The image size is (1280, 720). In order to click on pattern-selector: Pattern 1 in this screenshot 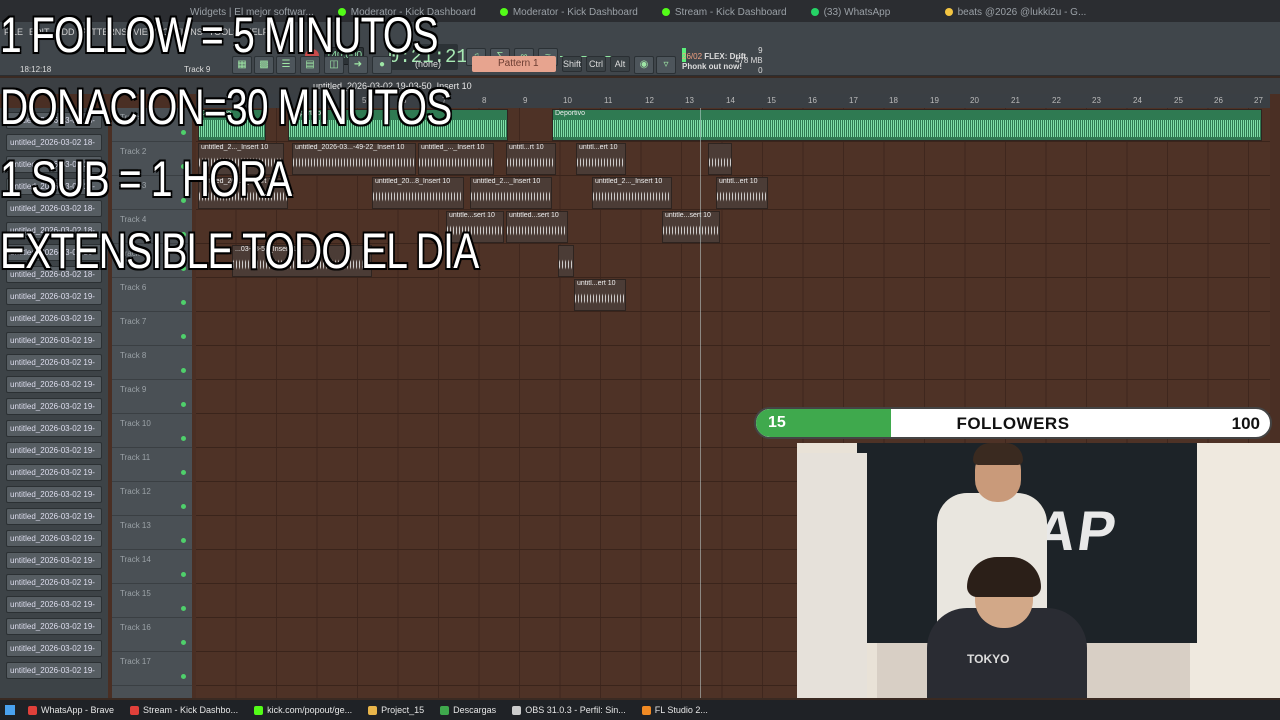, I will do `click(514, 64)`.